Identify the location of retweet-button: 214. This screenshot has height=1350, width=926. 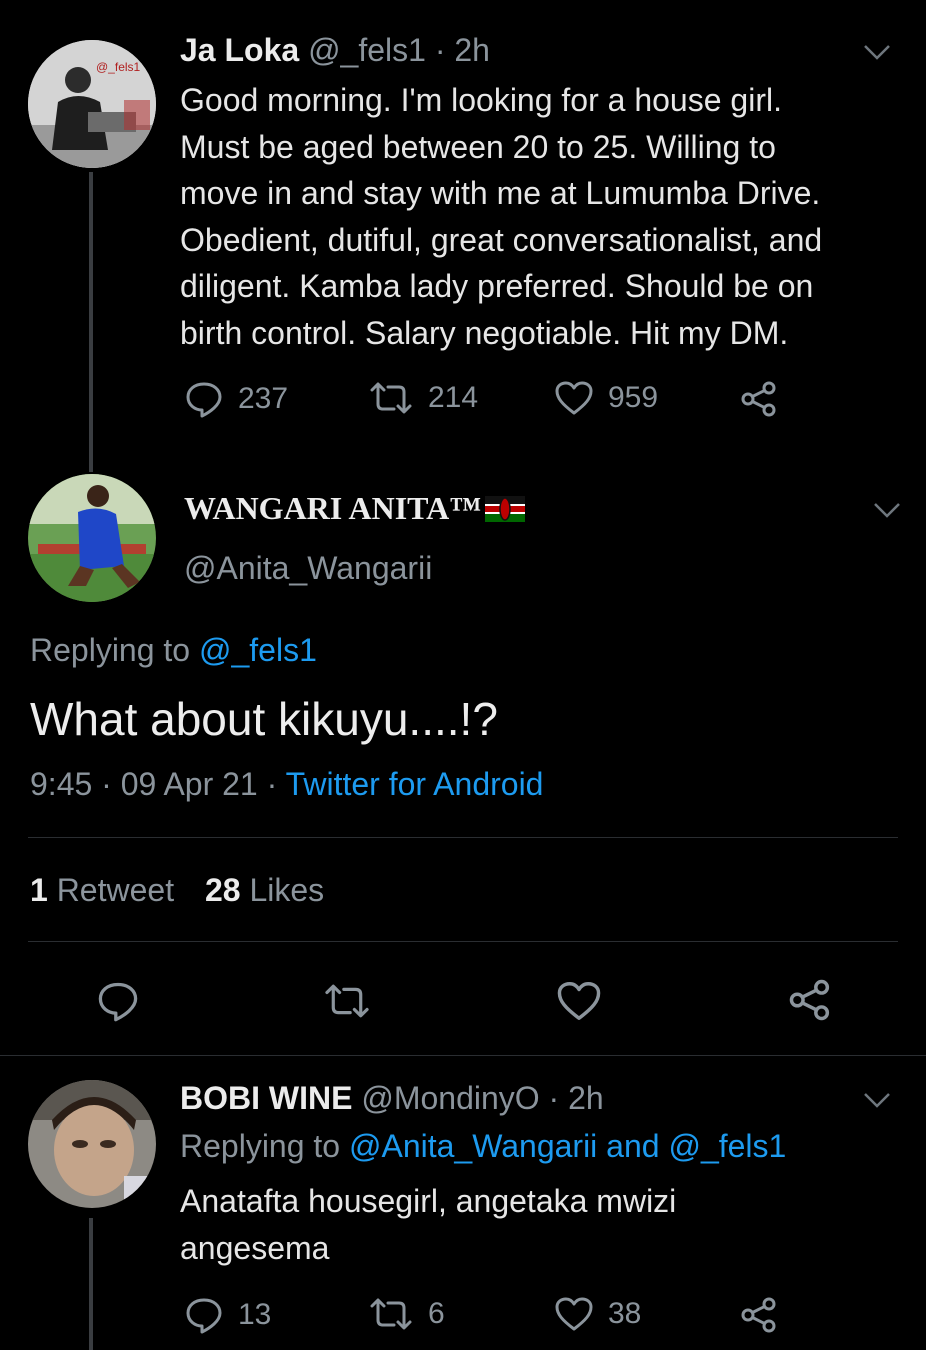
(423, 398).